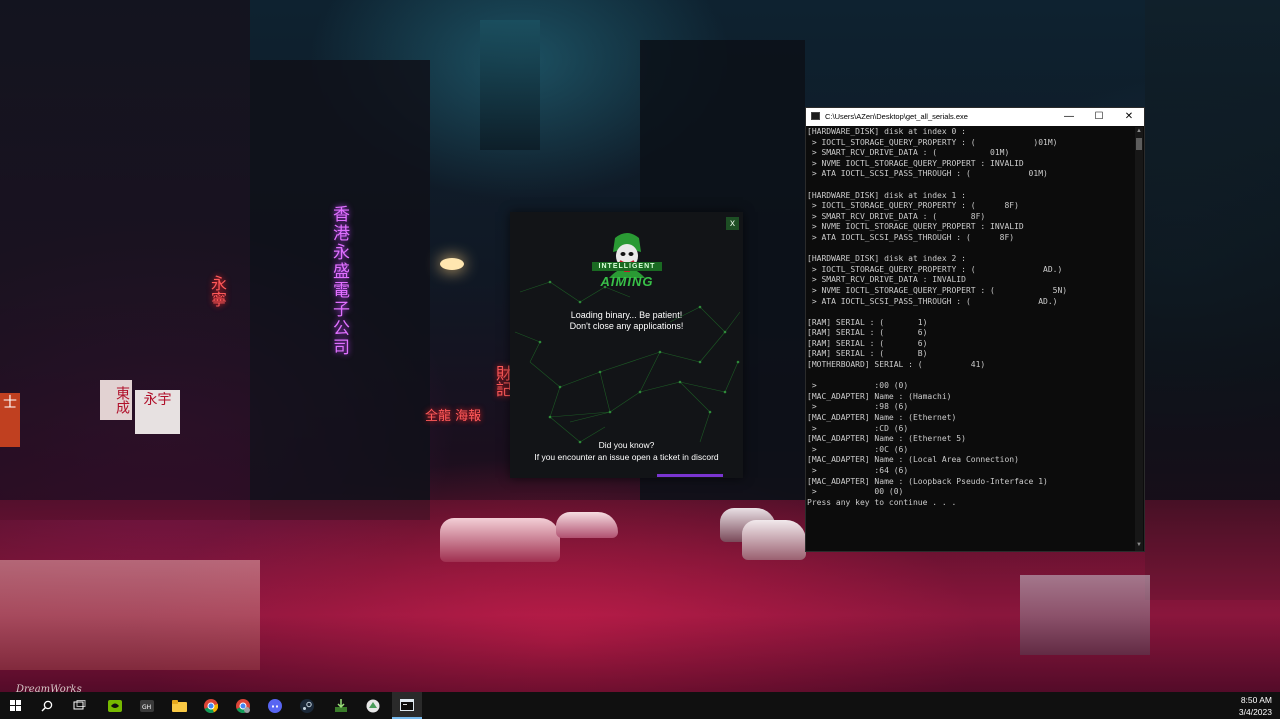 This screenshot has height=719, width=1280. What do you see at coordinates (49, 688) in the screenshot?
I see `desktop-logo: DreamWorks` at bounding box center [49, 688].